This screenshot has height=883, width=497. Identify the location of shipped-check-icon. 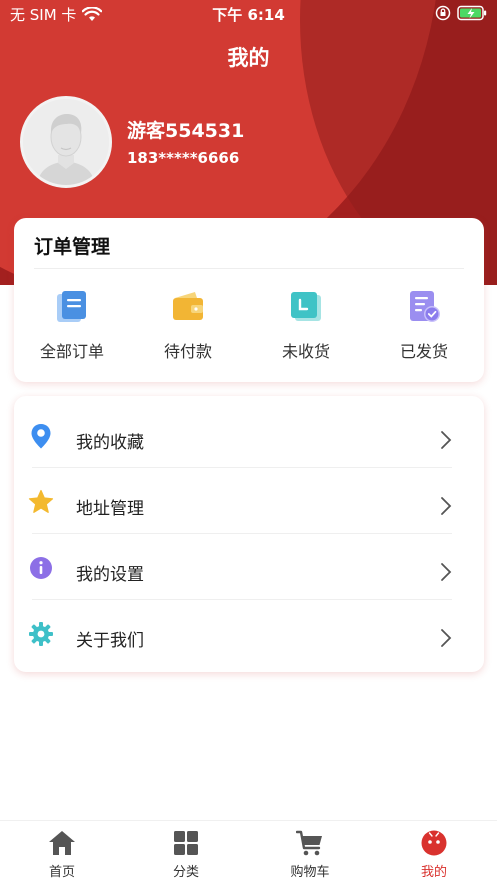
(424, 307).